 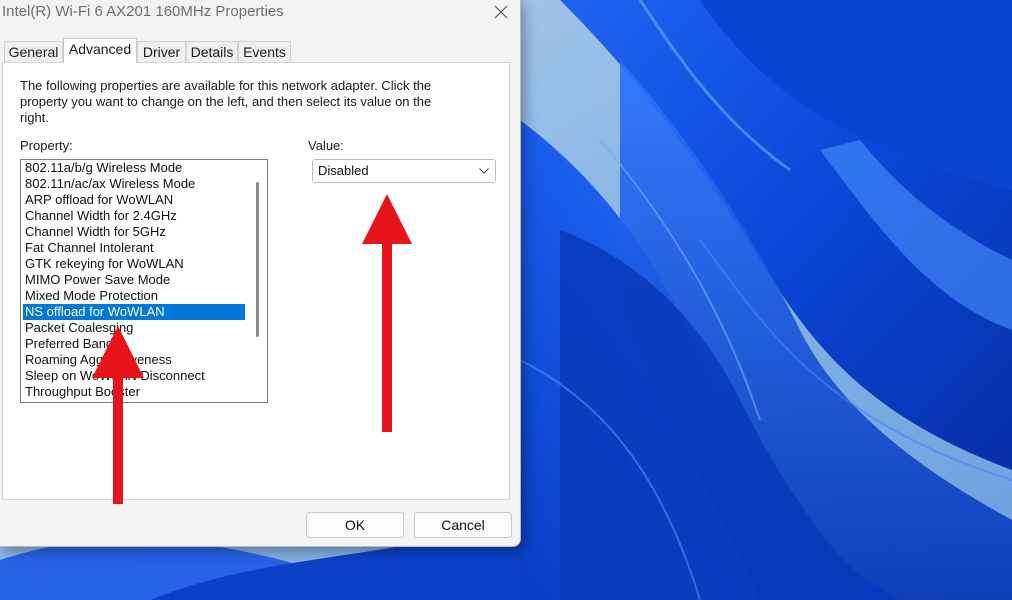 I want to click on list-item-selected: NS offload for WoWLAN, so click(x=134, y=312).